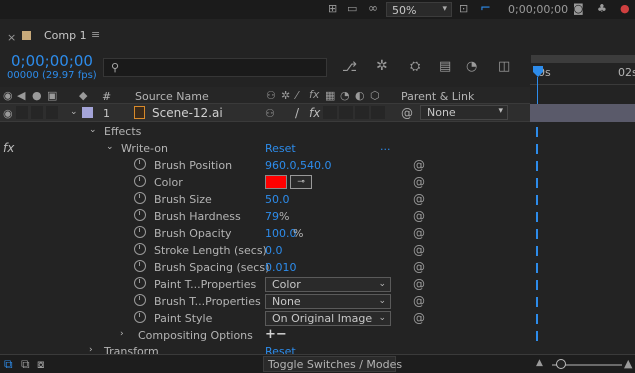 The height and width of the screenshot is (373, 635). I want to click on compositing-options-row: › Compositing Options +−, so click(265, 335).